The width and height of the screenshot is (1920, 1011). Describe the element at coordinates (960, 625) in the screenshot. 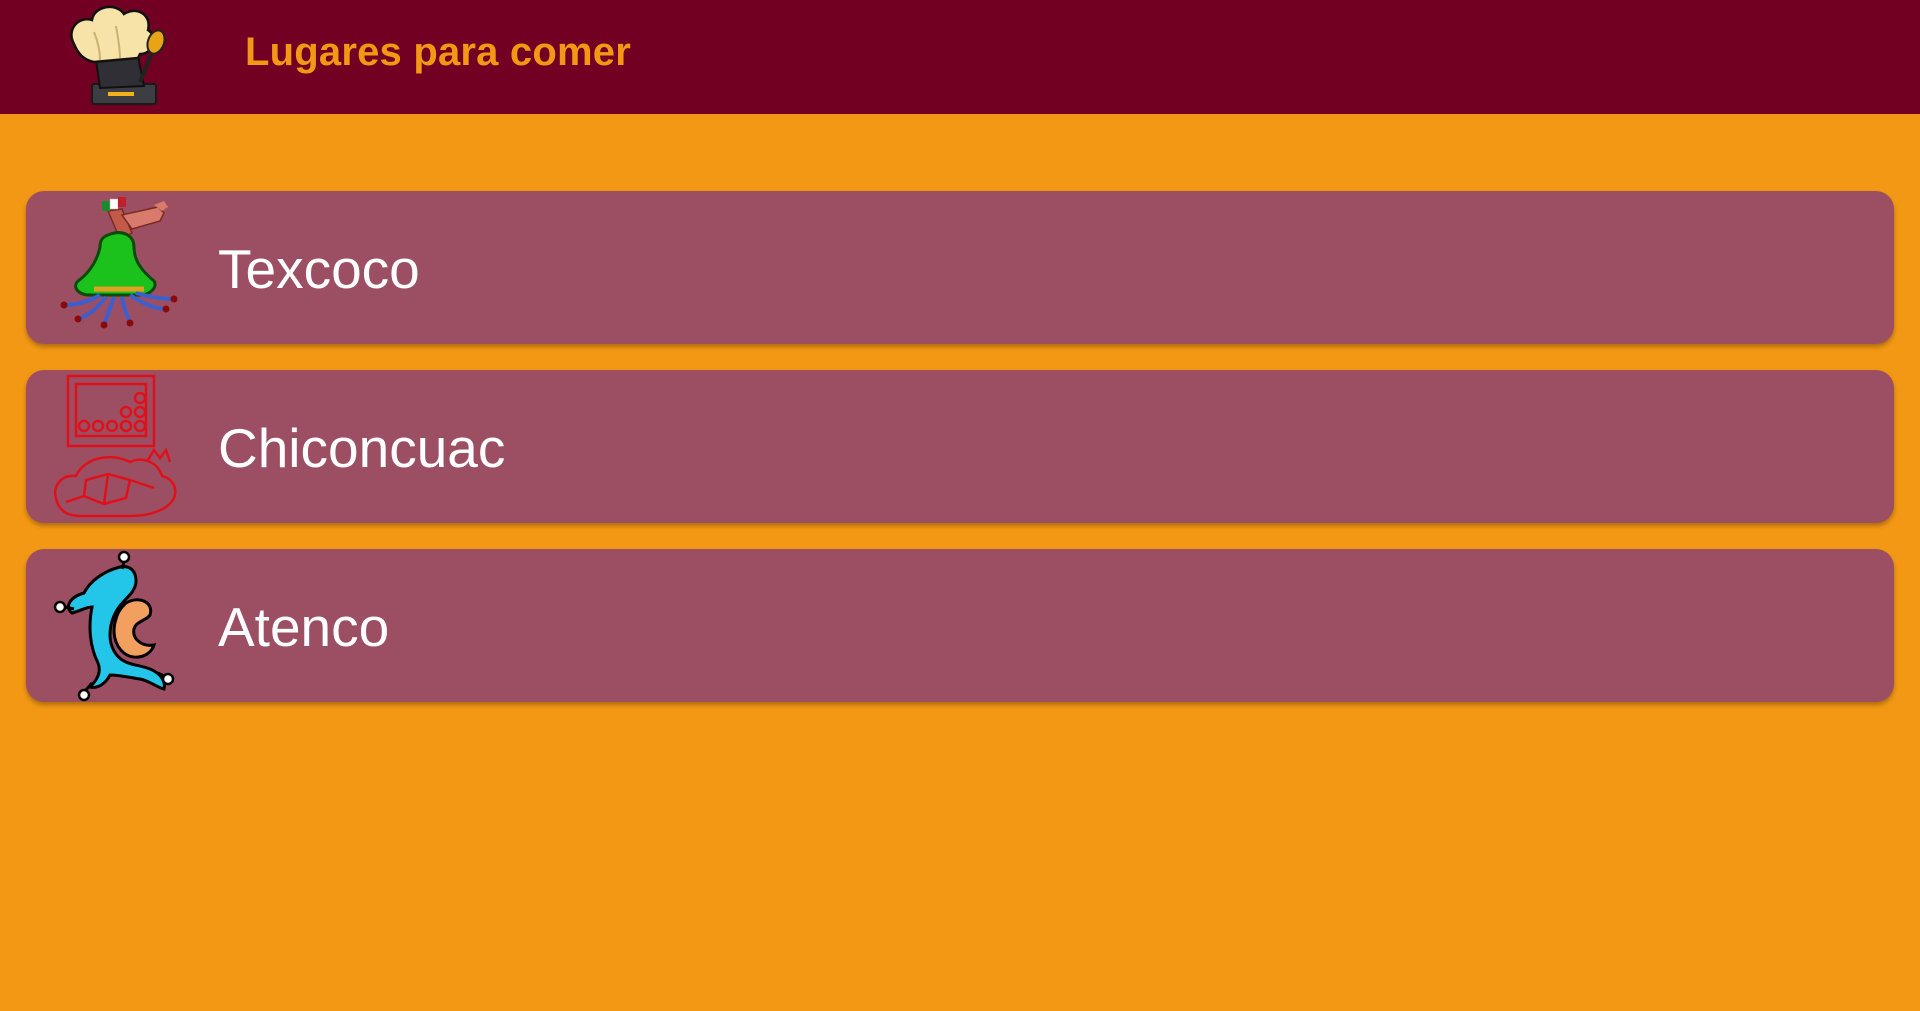

I see `list-item-atenco: Atenco` at that location.